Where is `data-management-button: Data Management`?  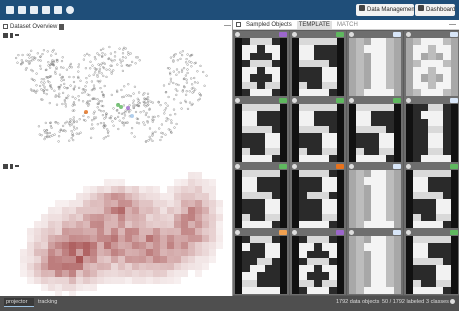 data-management-button: Data Management is located at coordinates (386, 10).